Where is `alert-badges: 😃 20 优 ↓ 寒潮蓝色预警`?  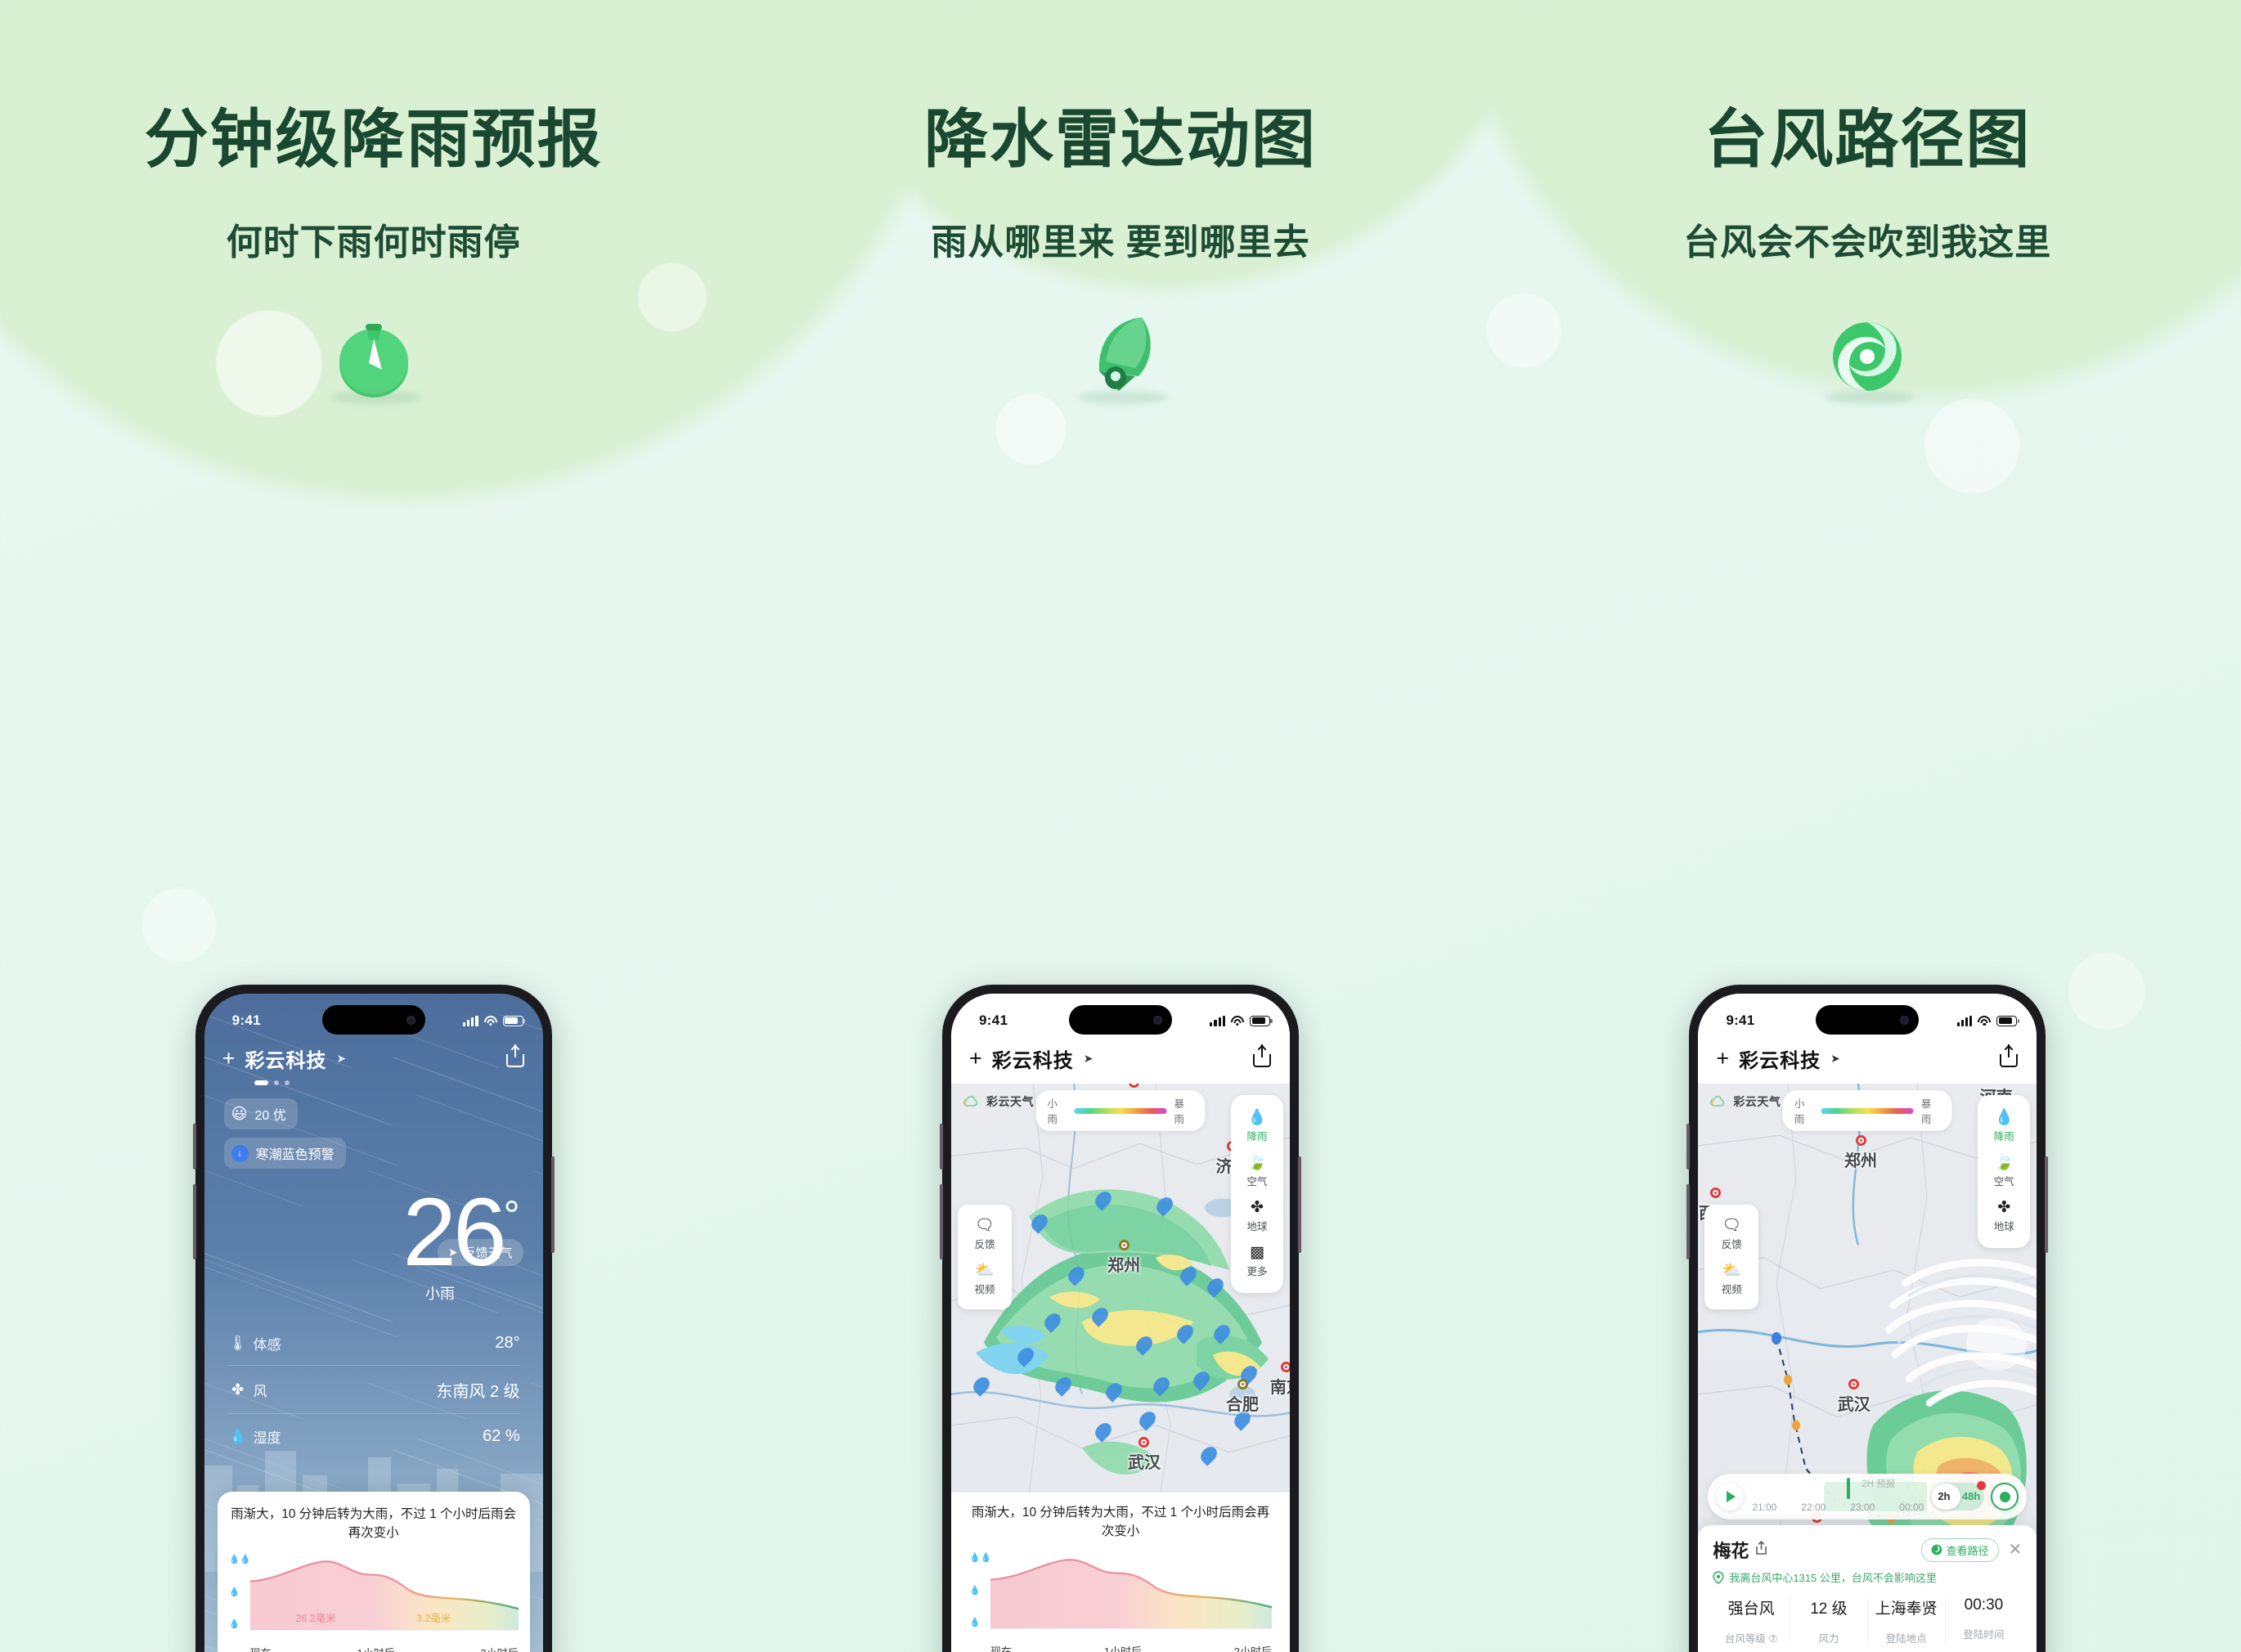
alert-badges: 😃 20 优 ↓ 寒潮蓝色预警 is located at coordinates (284, 1133).